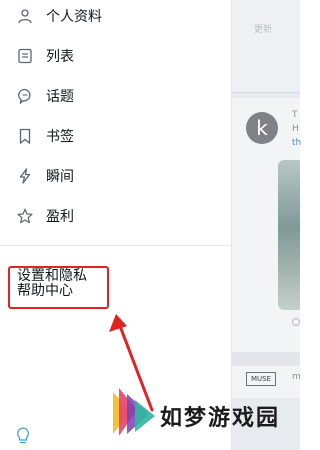  I want to click on menu-item-profile: 个人资料, so click(116, 18).